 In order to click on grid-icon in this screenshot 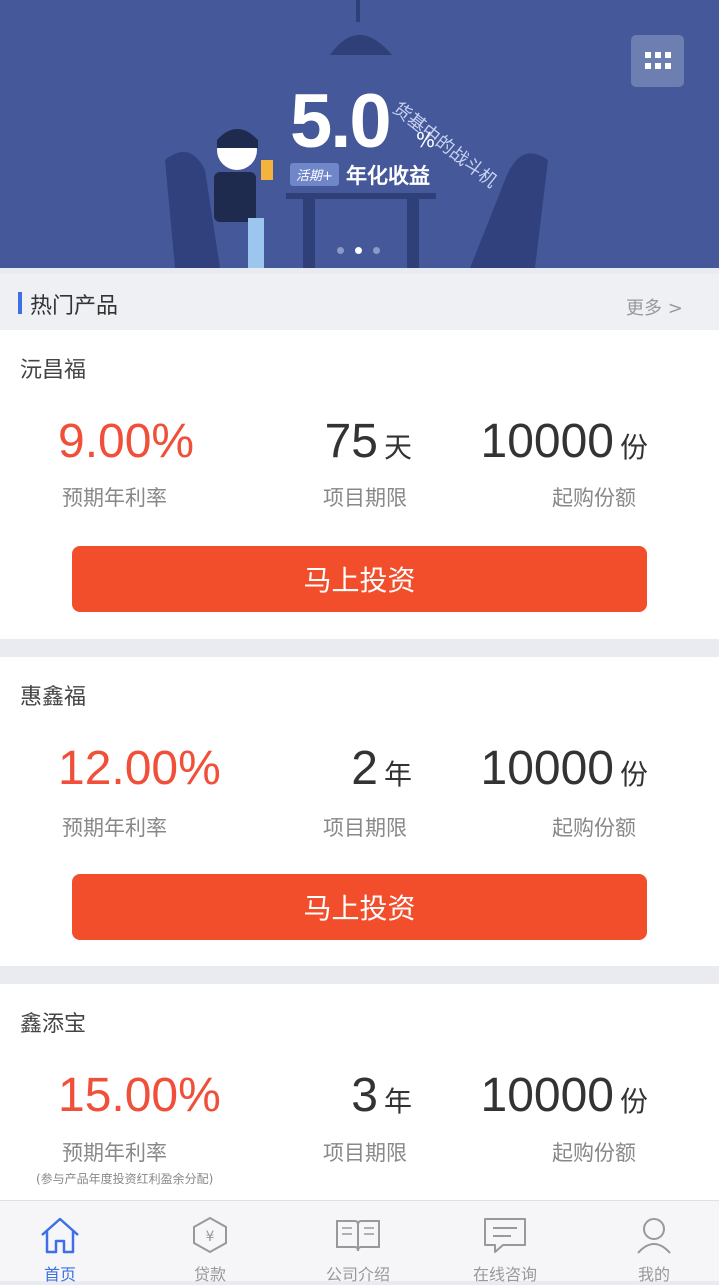, I will do `click(657, 61)`.